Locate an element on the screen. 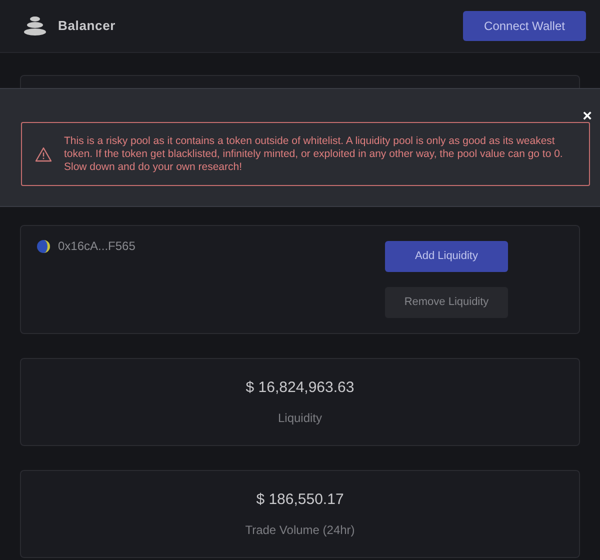 This screenshot has height=560, width=600. warning-message: This is a risky pool as it contains a token outside of whitelist. A liquidity pool is only as good as its weakest token. If the token get blacklisted, infinitely minted, or exploited in any other way, the pool value can go to 0. Slow down and do your own research! is located at coordinates (314, 154).